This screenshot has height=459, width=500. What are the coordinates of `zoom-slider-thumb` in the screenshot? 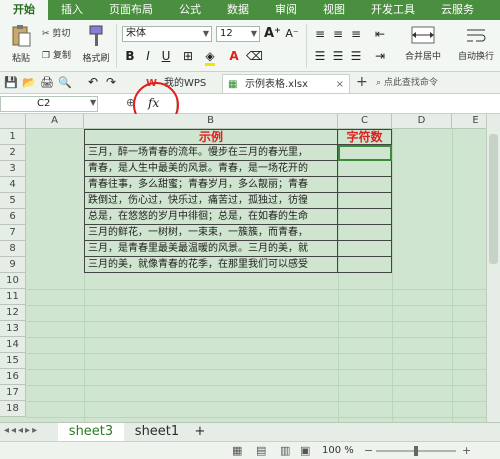 It's located at (416, 451).